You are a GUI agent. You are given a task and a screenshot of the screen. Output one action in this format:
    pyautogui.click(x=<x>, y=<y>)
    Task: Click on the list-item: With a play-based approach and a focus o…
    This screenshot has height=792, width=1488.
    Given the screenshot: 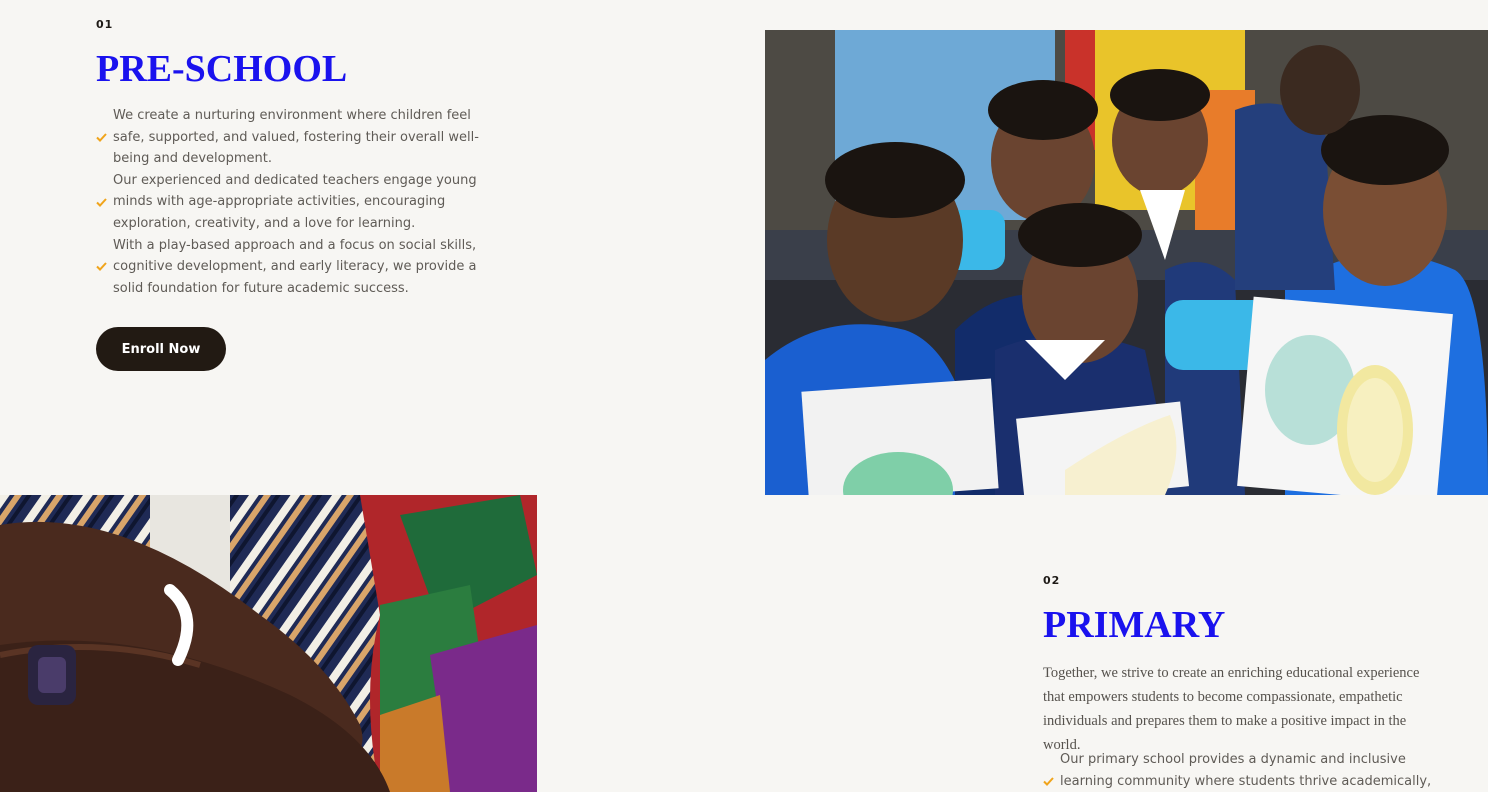 What is the action you would take?
    pyautogui.click(x=296, y=267)
    